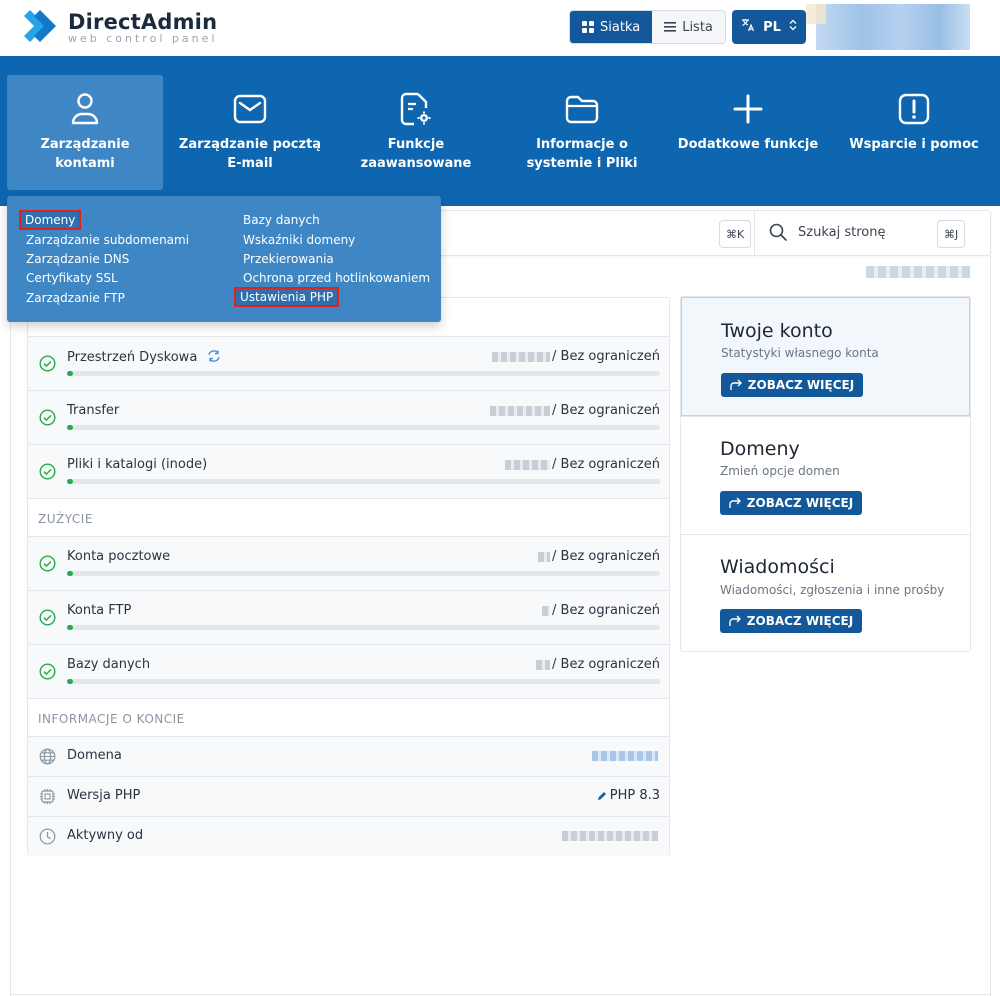 The image size is (1000, 996). What do you see at coordinates (772, 27) in the screenshot?
I see `language-label: PL` at bounding box center [772, 27].